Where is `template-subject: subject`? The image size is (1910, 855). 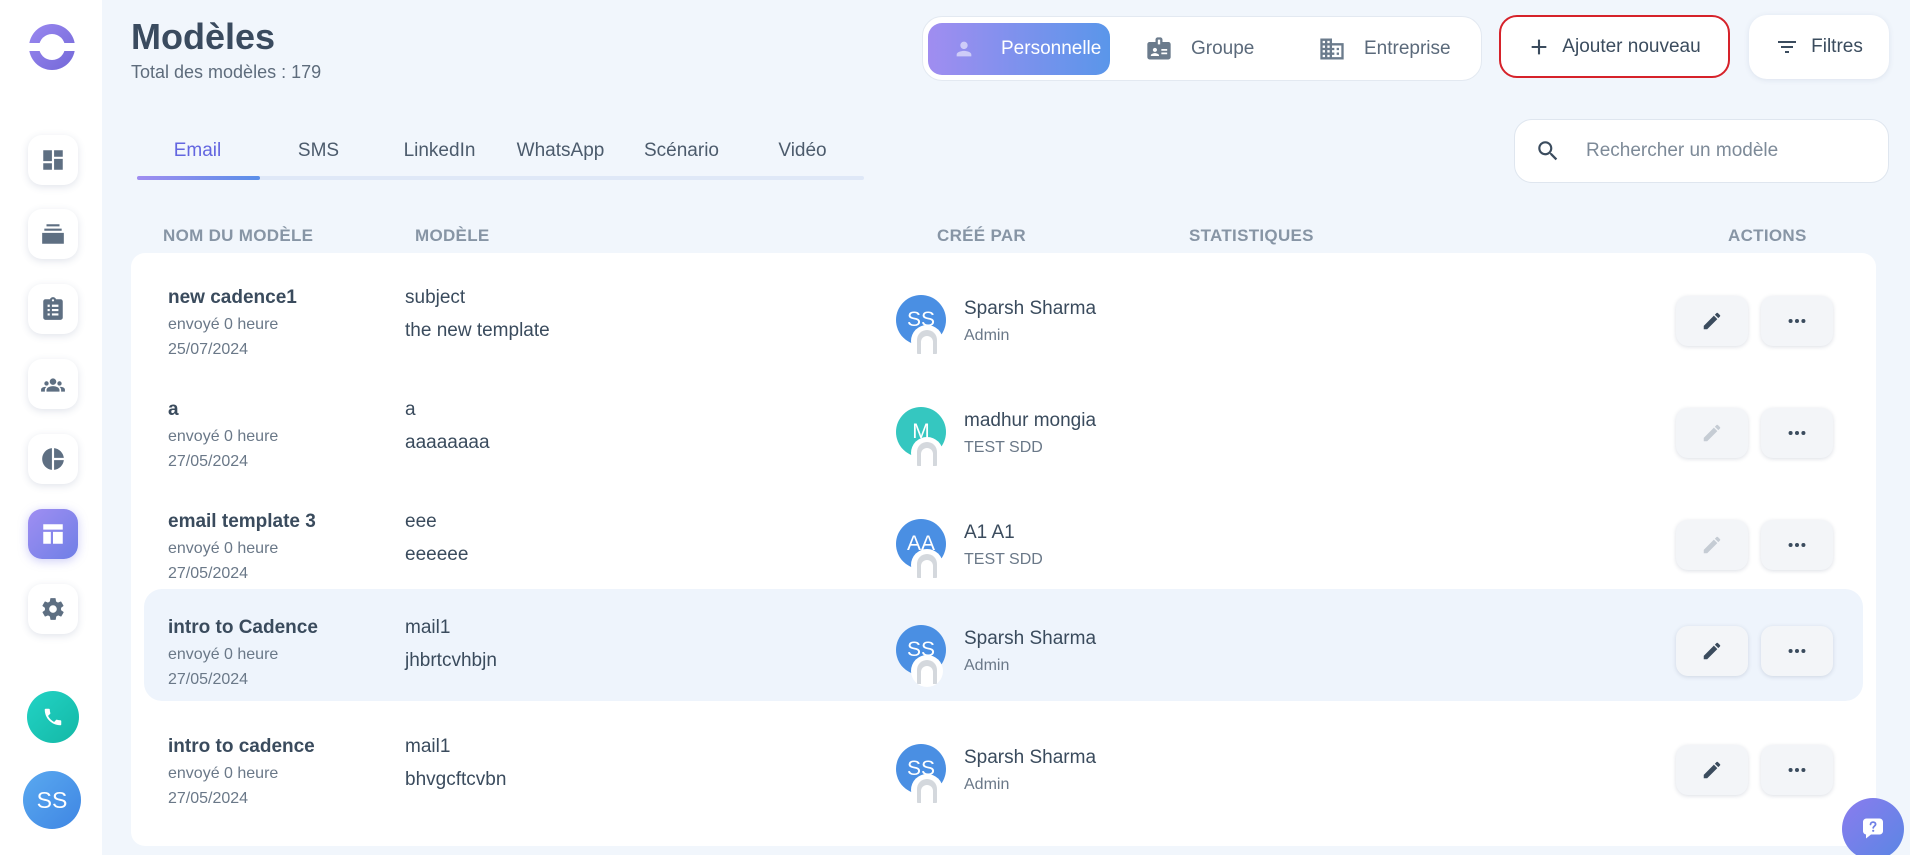 template-subject: subject is located at coordinates (435, 297).